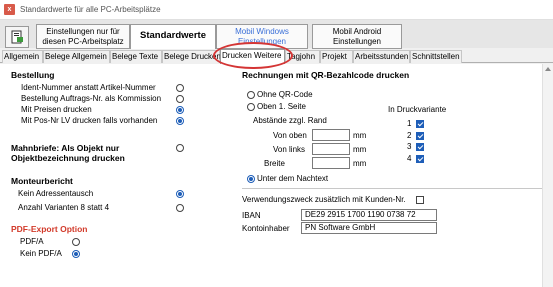  I want to click on tab-schnittstellen: Schnittstellen, so click(436, 56).